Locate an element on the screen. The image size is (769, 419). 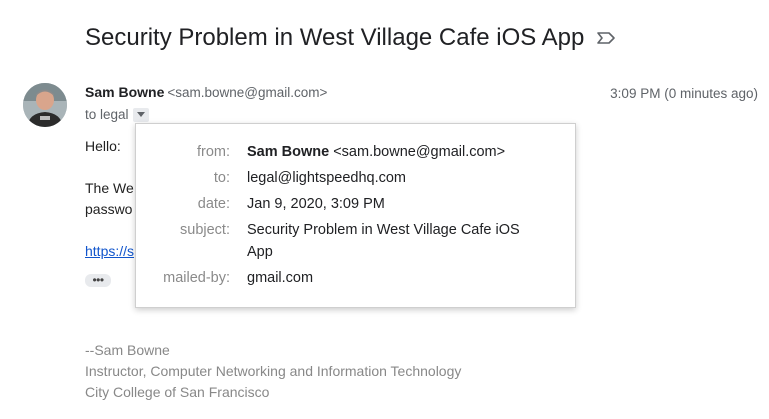
sender-name: Sam Bowne is located at coordinates (124, 92).